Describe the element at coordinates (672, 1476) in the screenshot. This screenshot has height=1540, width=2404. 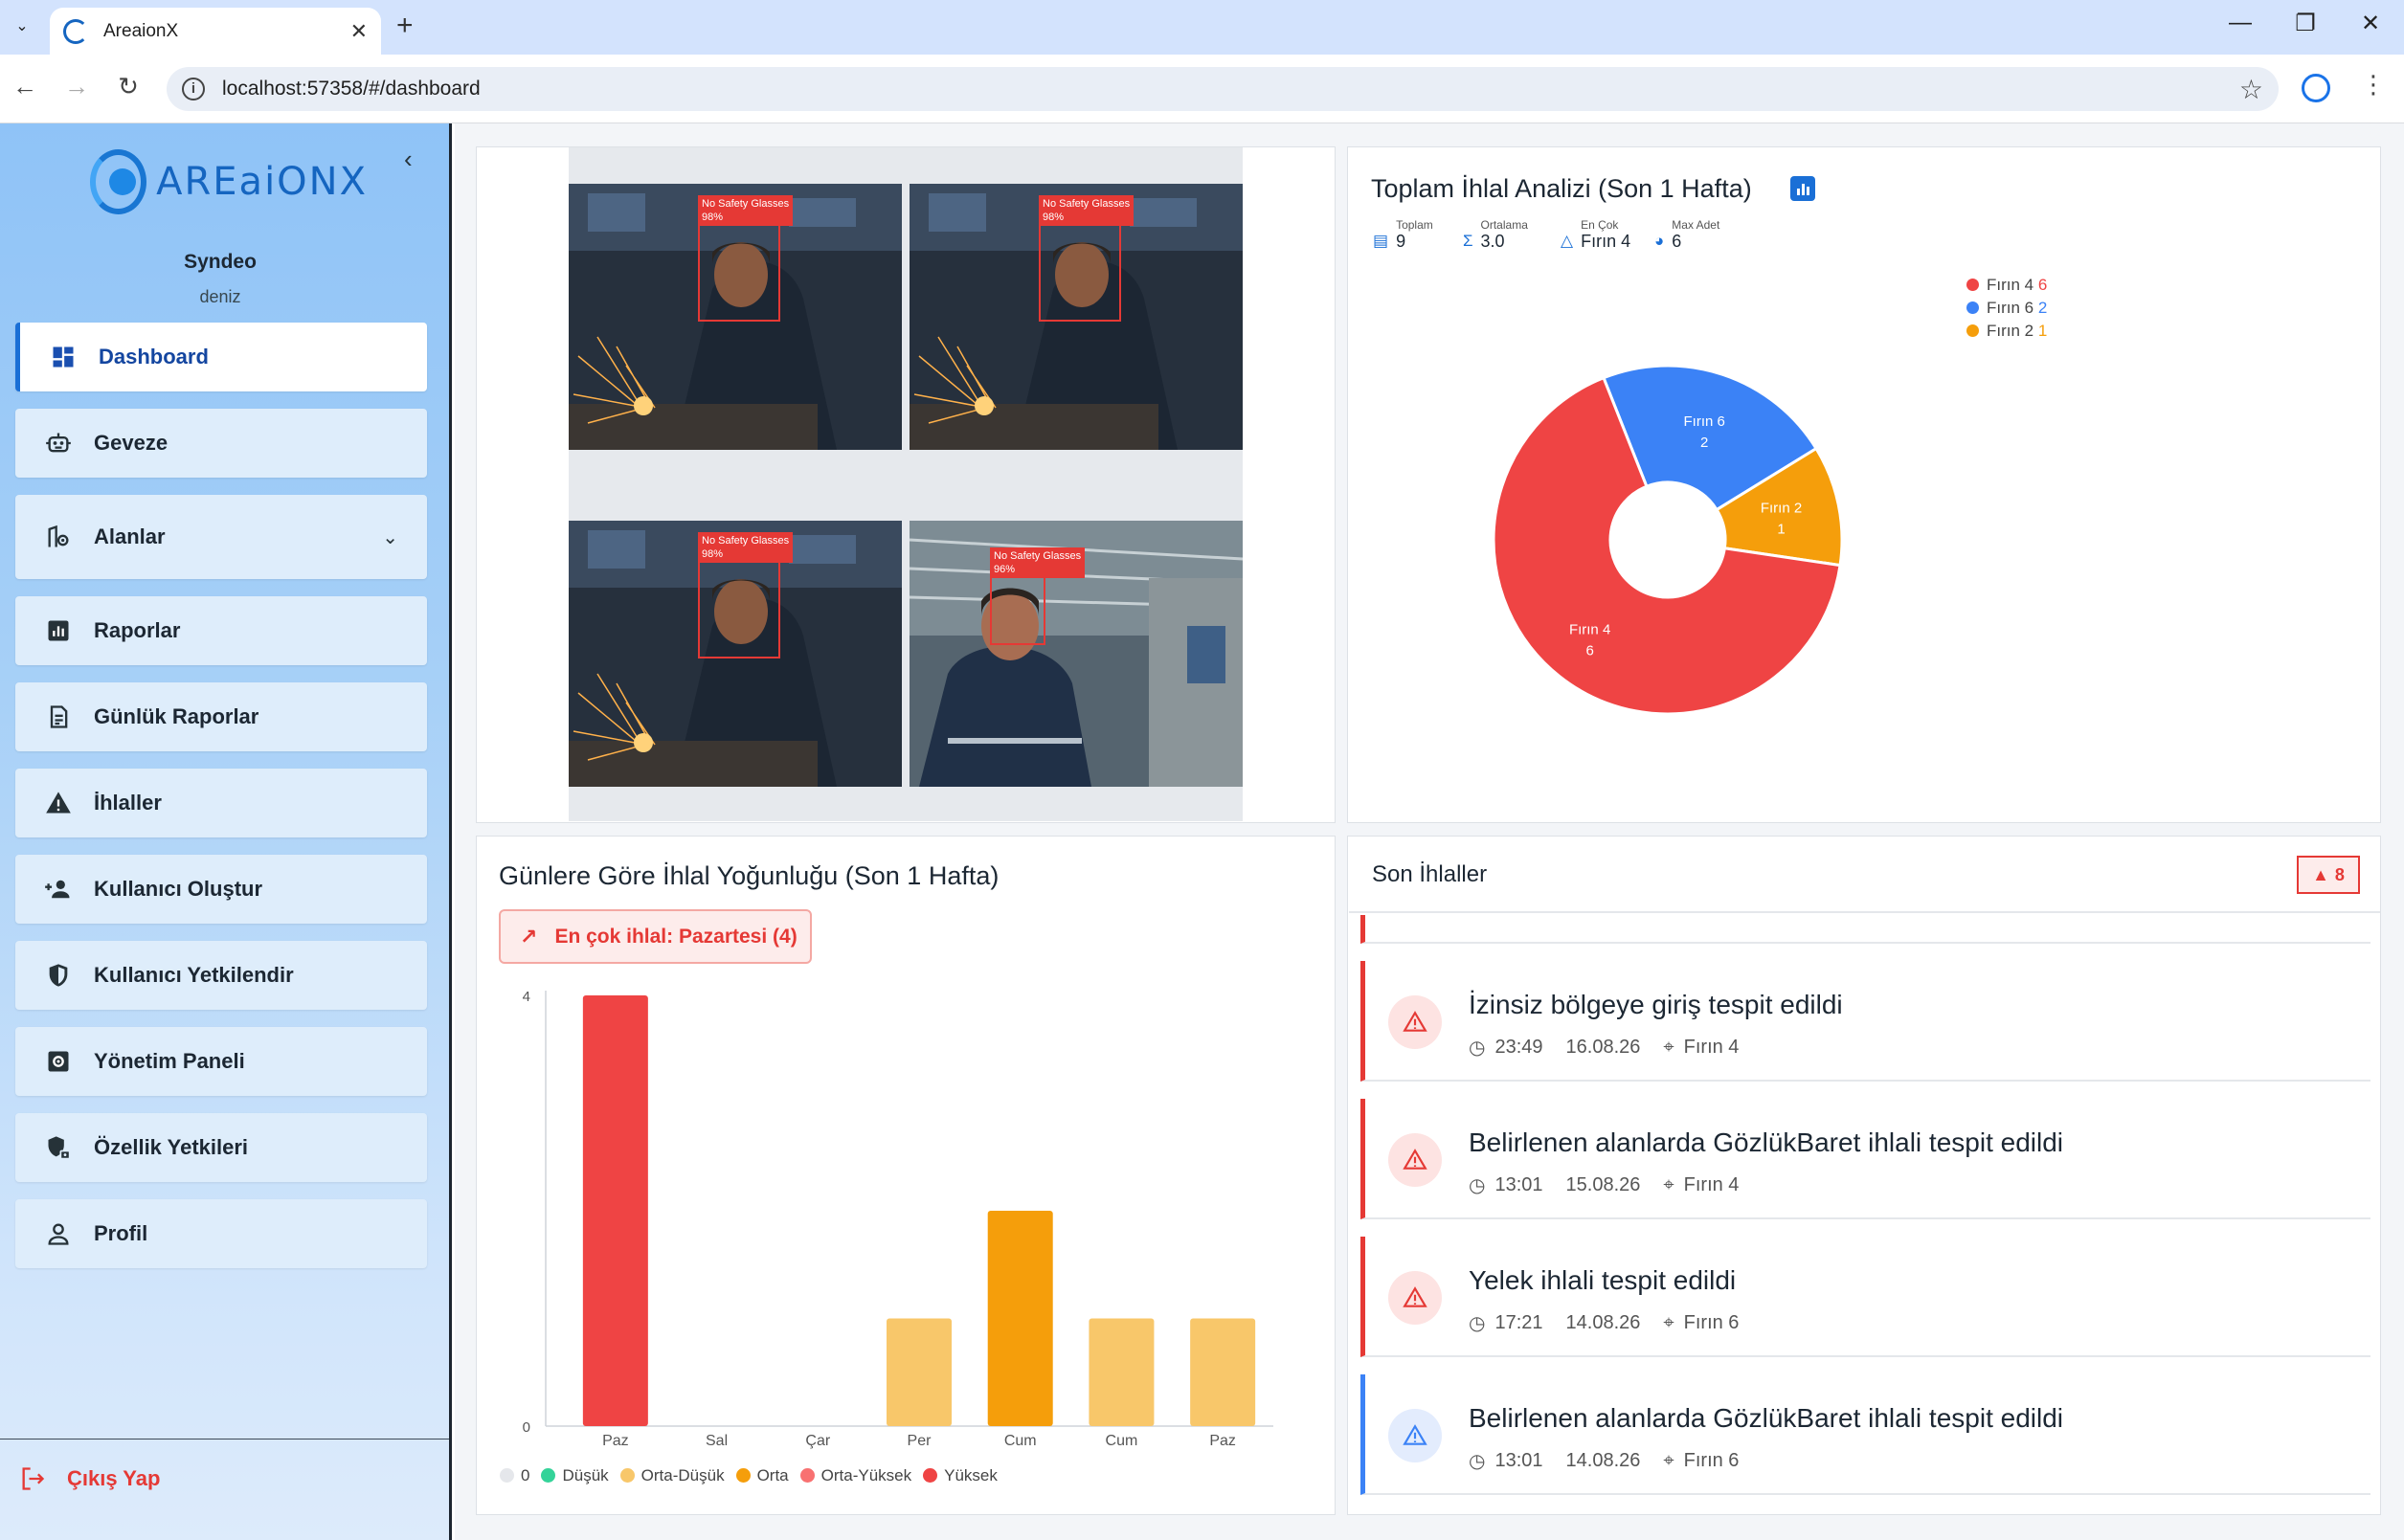
I see `legend-item: Orta-Düşük` at that location.